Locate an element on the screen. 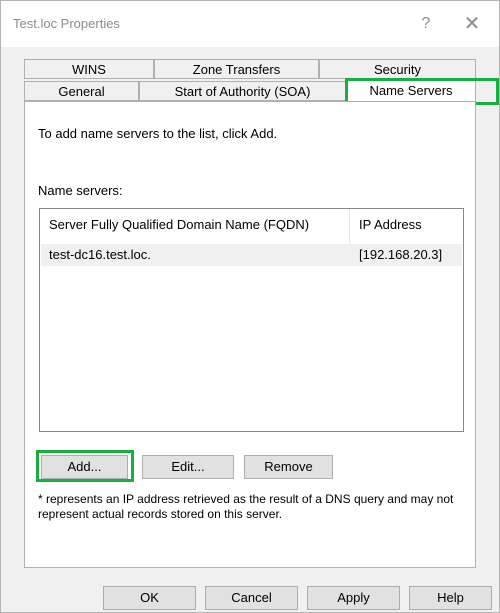 The image size is (500, 613). tab-wins: WINS is located at coordinates (89, 69).